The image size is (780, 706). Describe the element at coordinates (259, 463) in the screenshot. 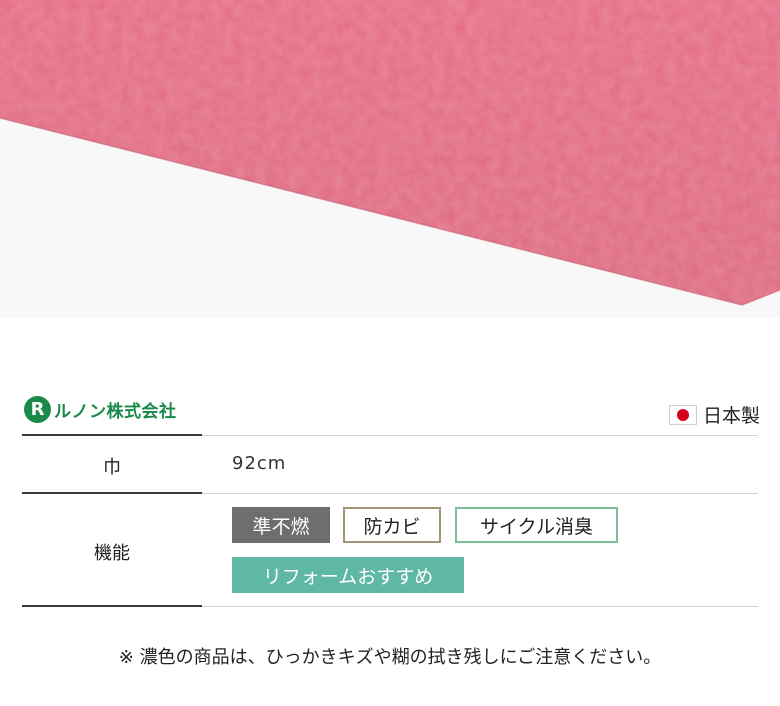

I see `width-value: 92cm` at that location.